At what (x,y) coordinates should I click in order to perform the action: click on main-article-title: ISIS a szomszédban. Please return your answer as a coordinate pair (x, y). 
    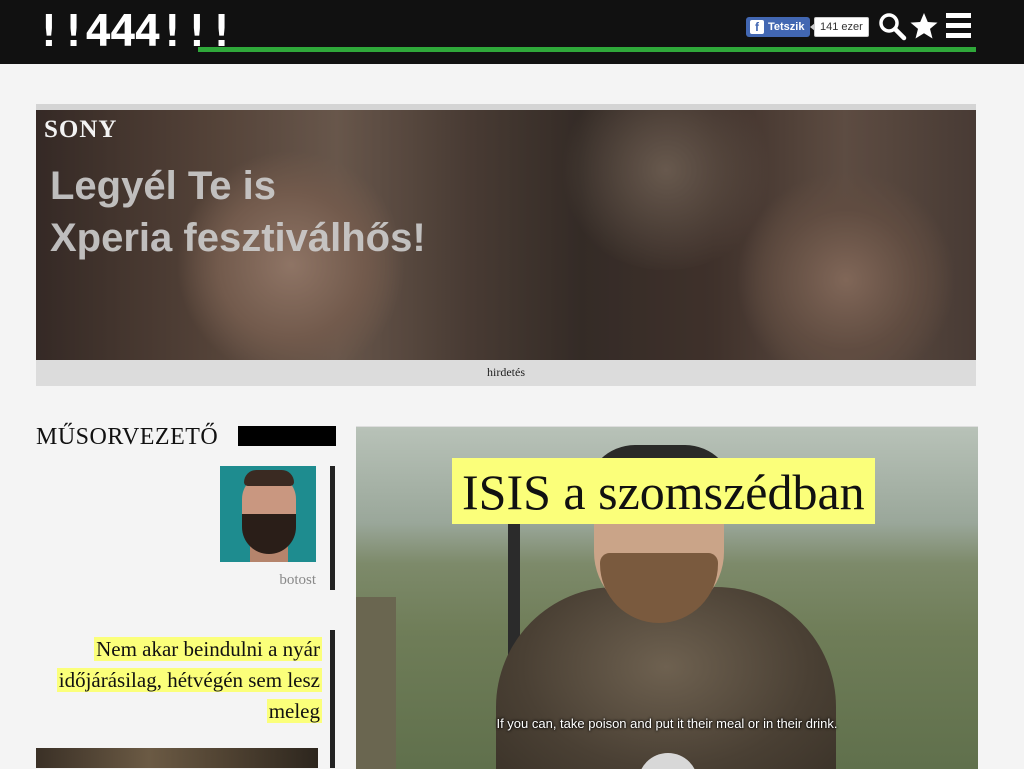
    Looking at the image, I should click on (663, 491).